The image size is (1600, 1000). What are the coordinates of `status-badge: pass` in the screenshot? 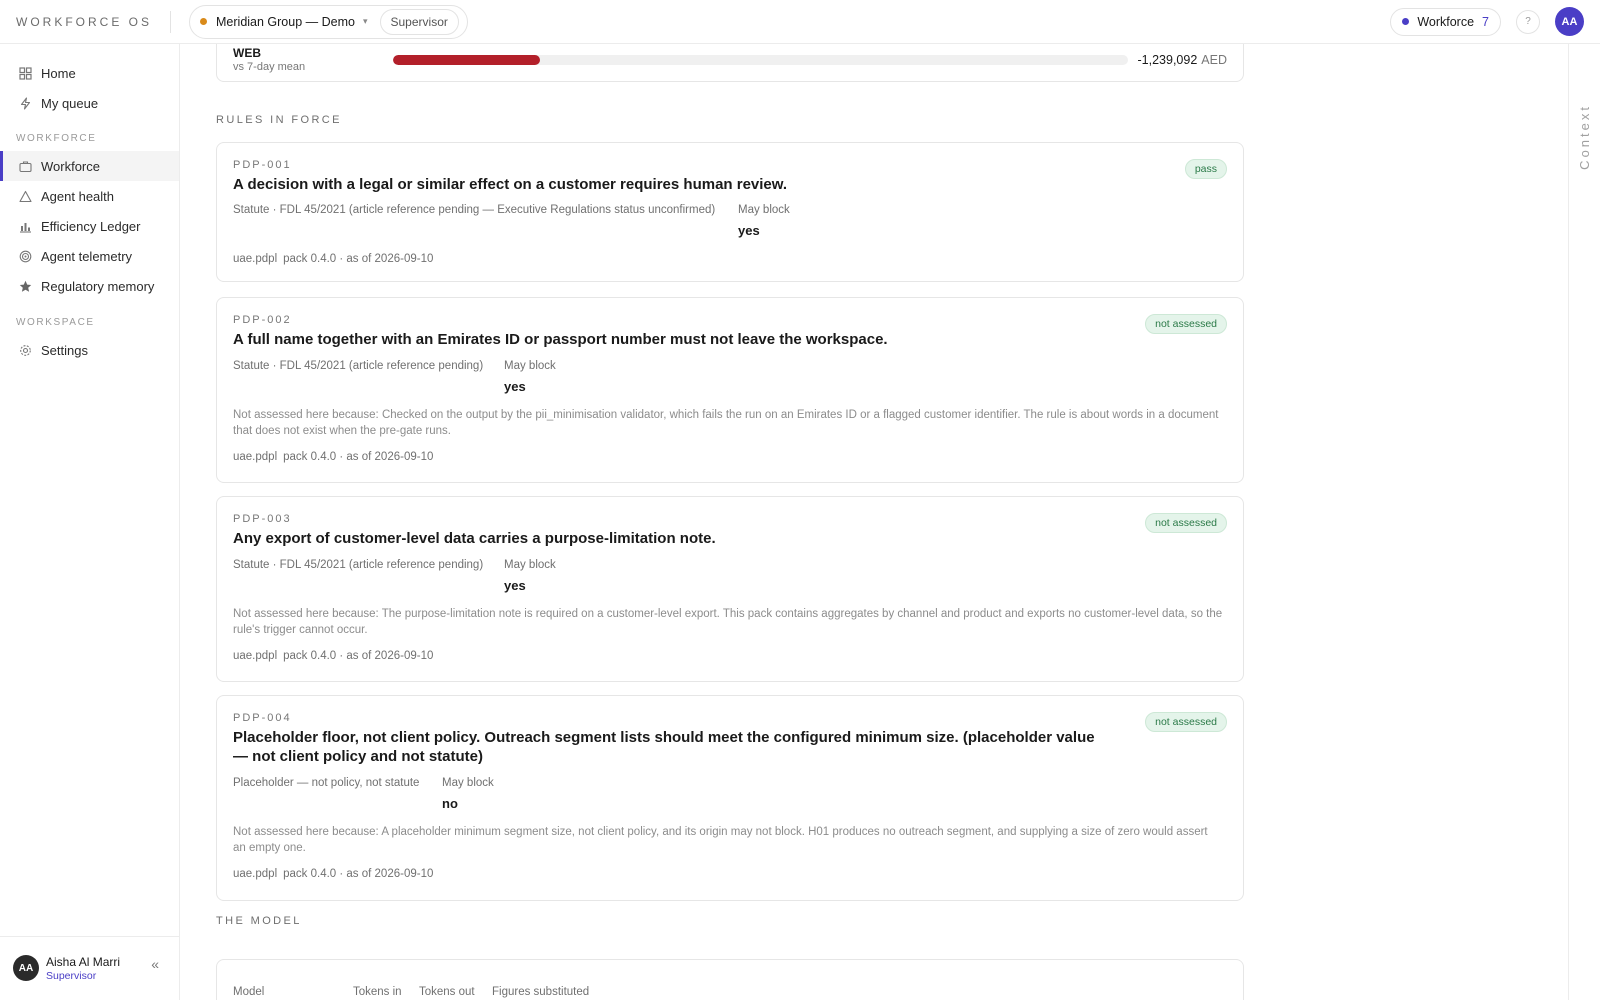 It's located at (1205, 169).